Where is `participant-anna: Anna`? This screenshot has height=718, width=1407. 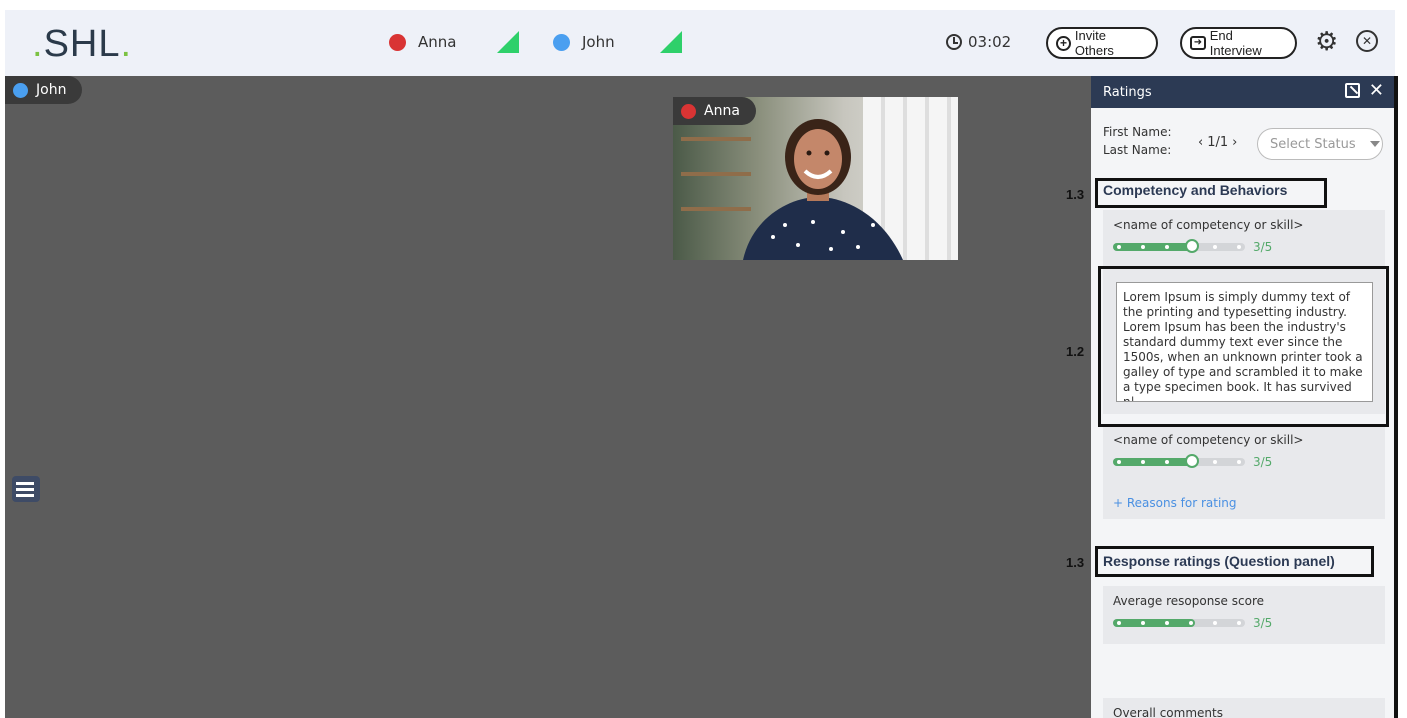
participant-anna: Anna is located at coordinates (422, 42).